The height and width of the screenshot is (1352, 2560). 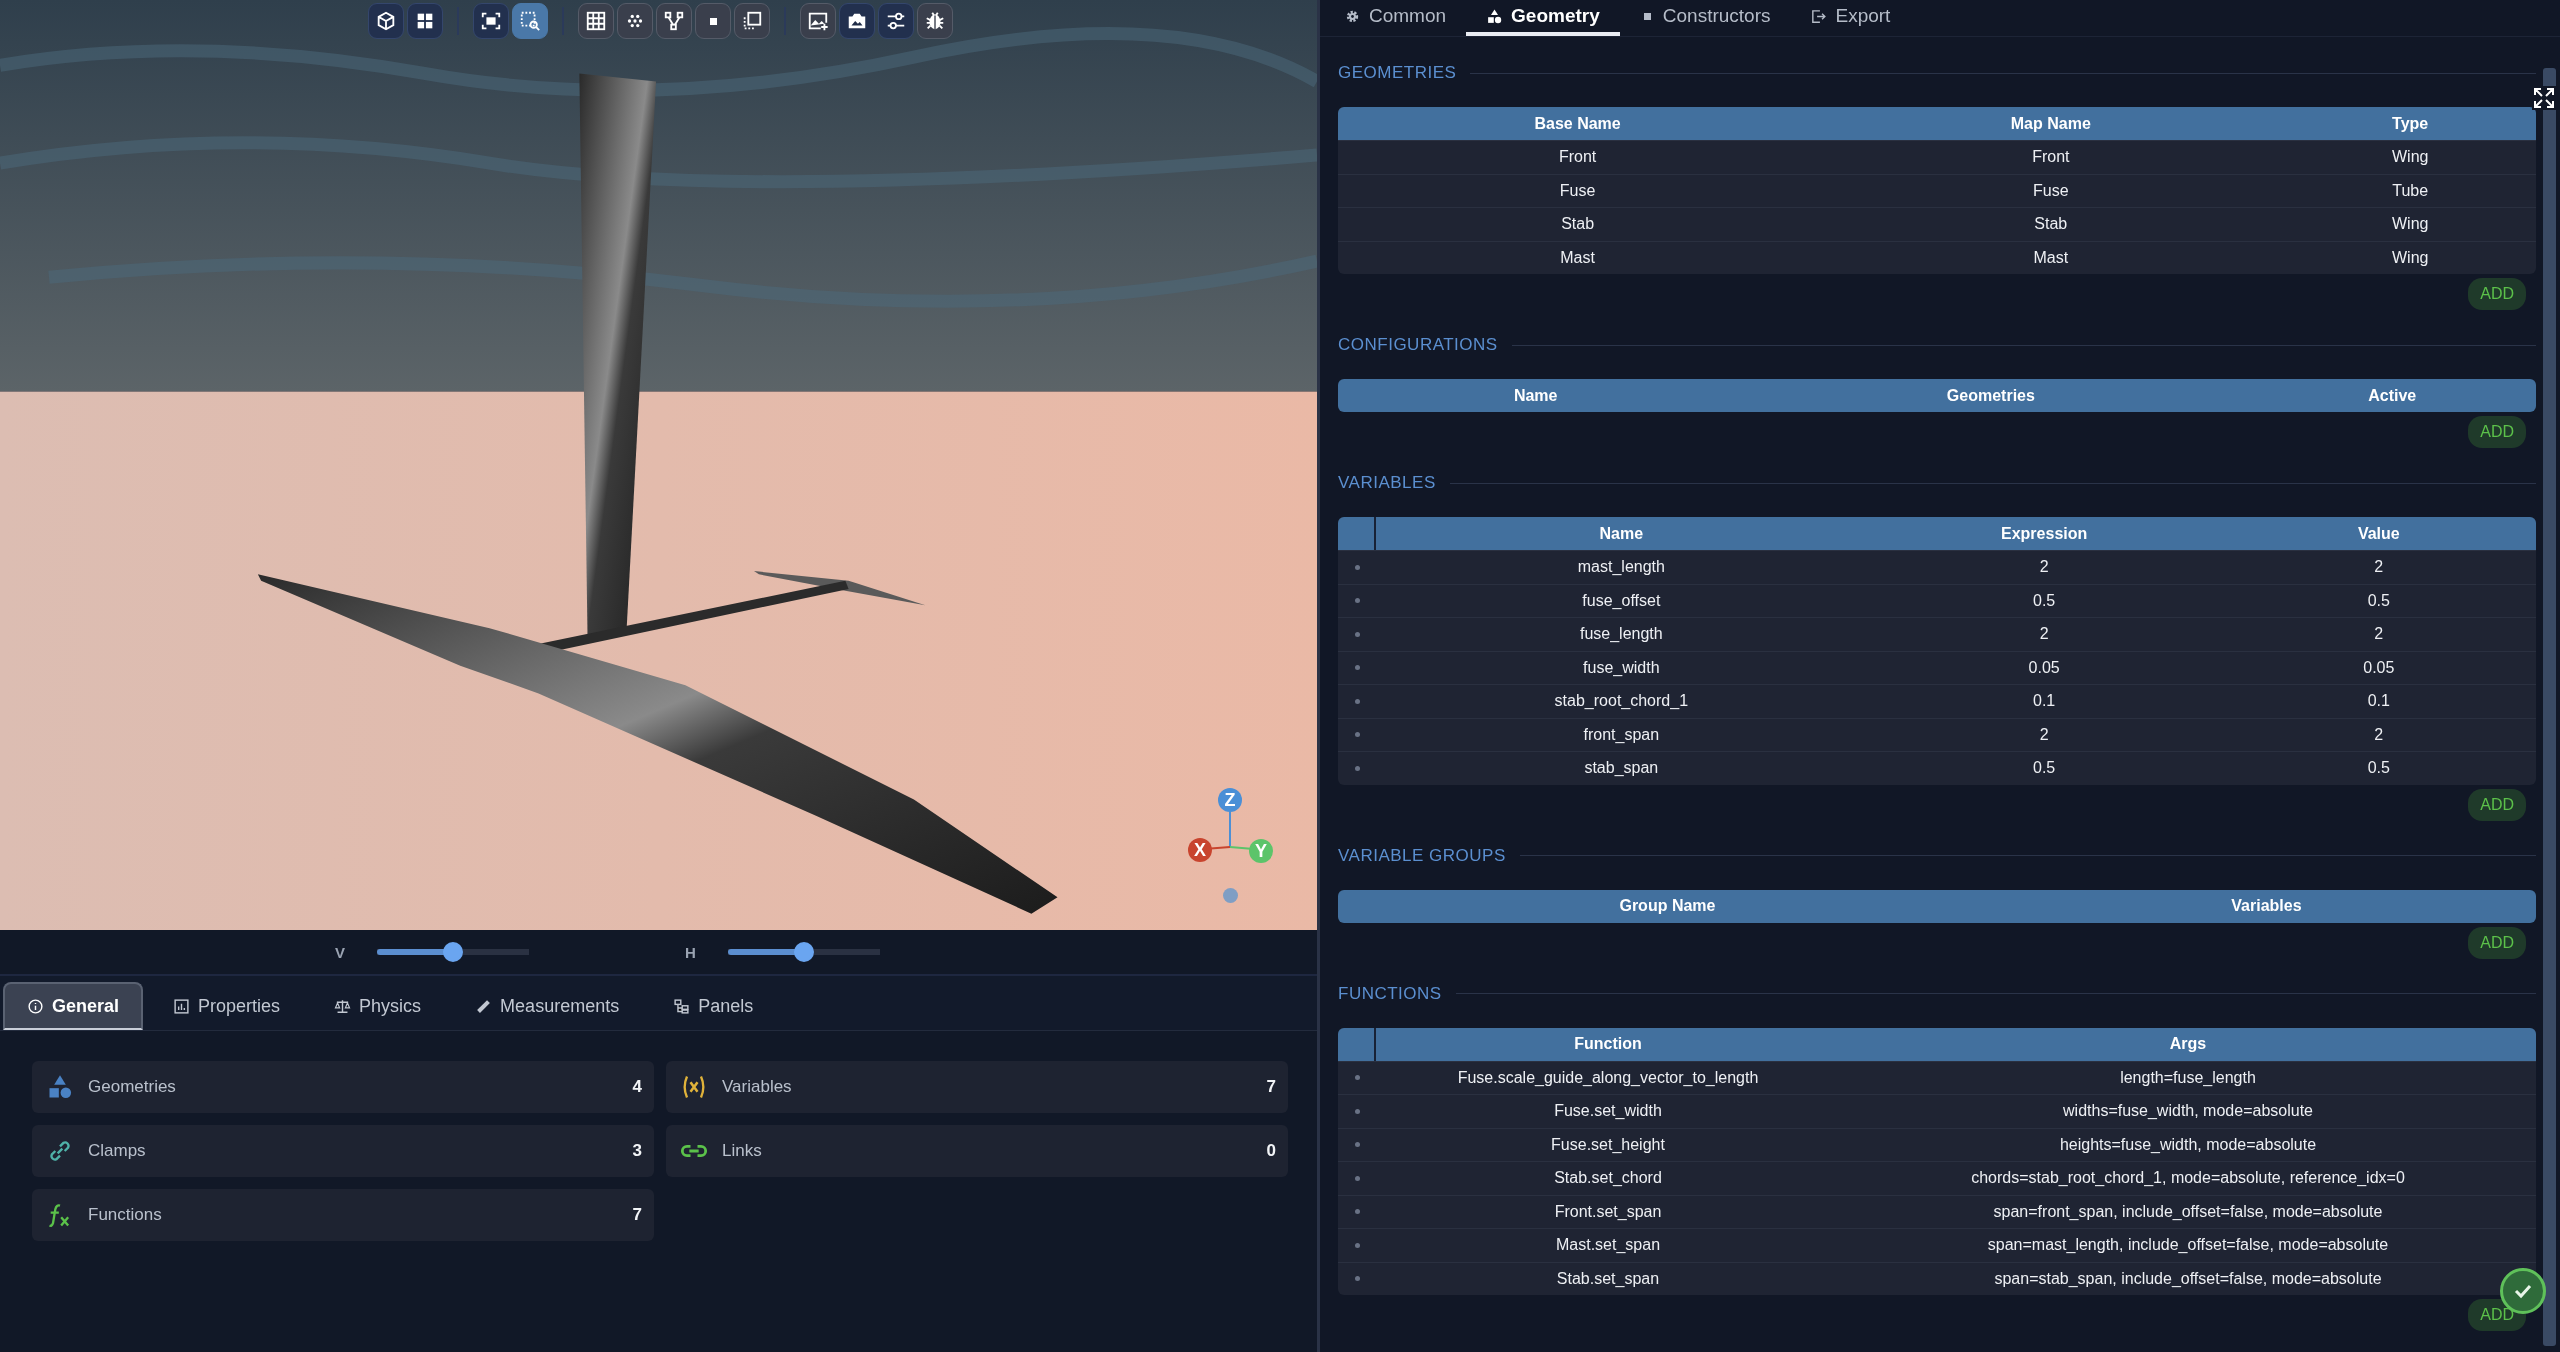 I want to click on frame-button, so click(x=752, y=21).